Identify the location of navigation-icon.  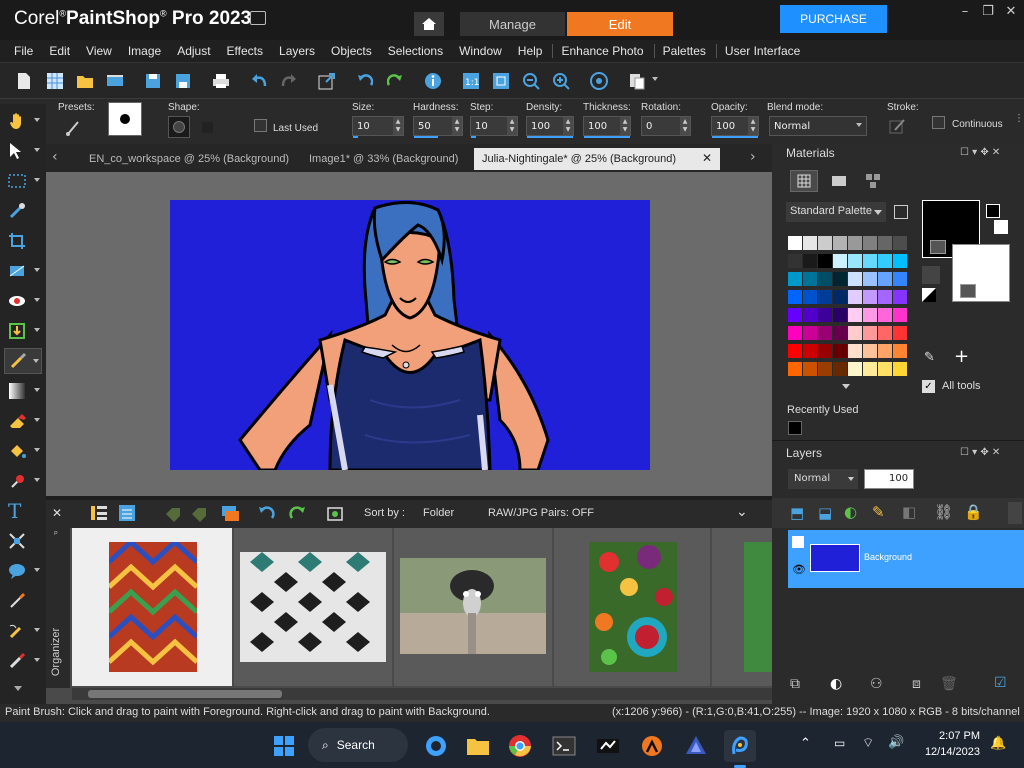
(99, 513).